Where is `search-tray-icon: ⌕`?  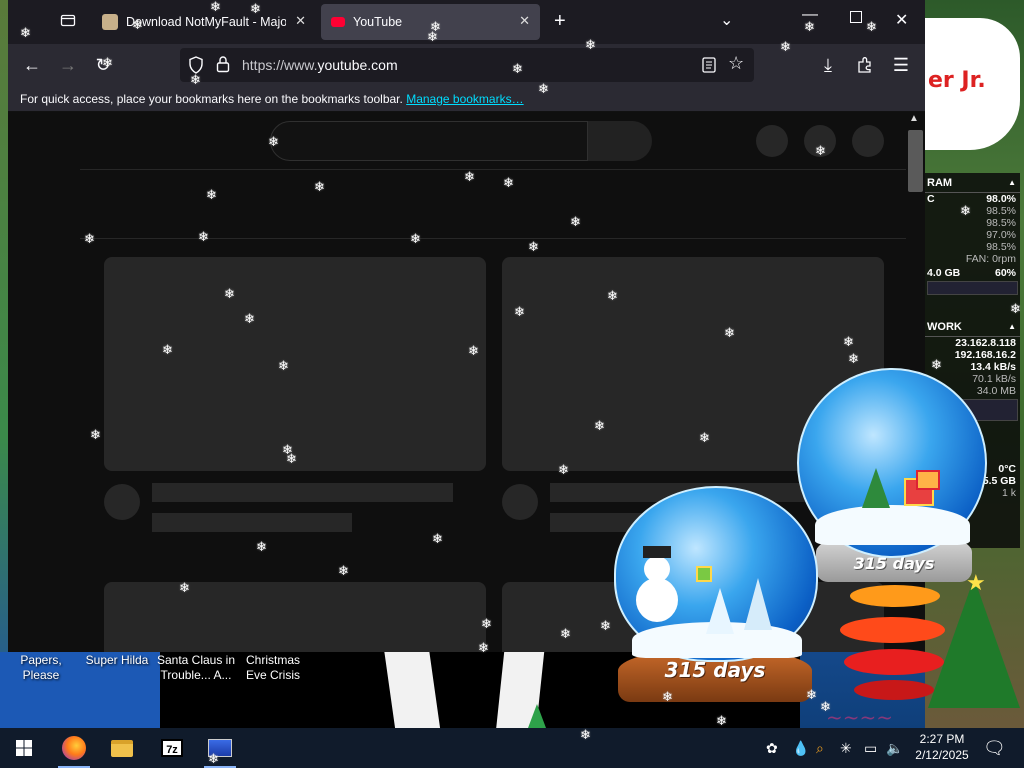
search-tray-icon: ⌕ is located at coordinates (820, 748).